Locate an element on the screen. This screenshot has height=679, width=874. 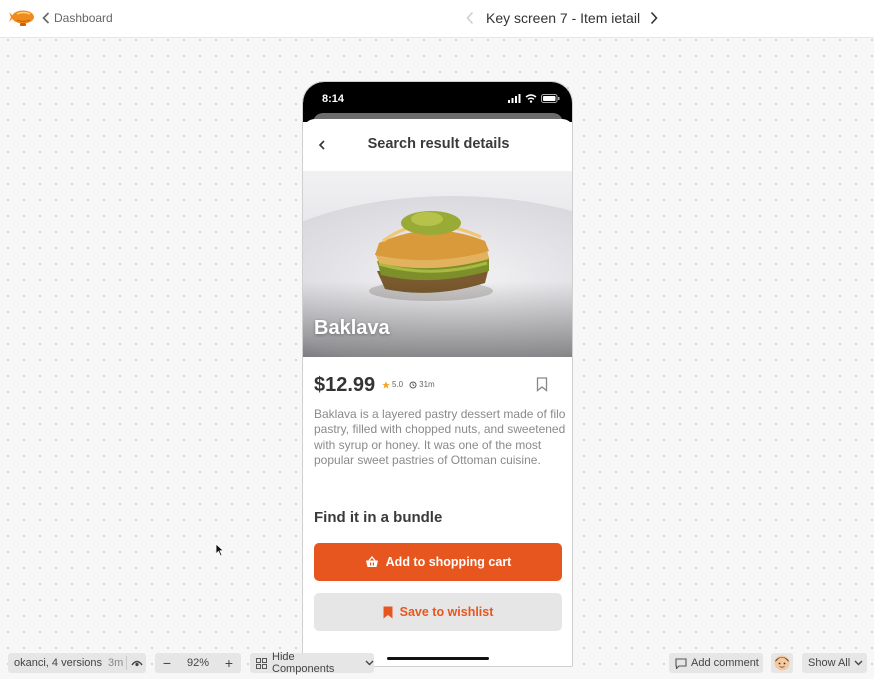
dashboard-back-link: Dashboard is located at coordinates (77, 18).